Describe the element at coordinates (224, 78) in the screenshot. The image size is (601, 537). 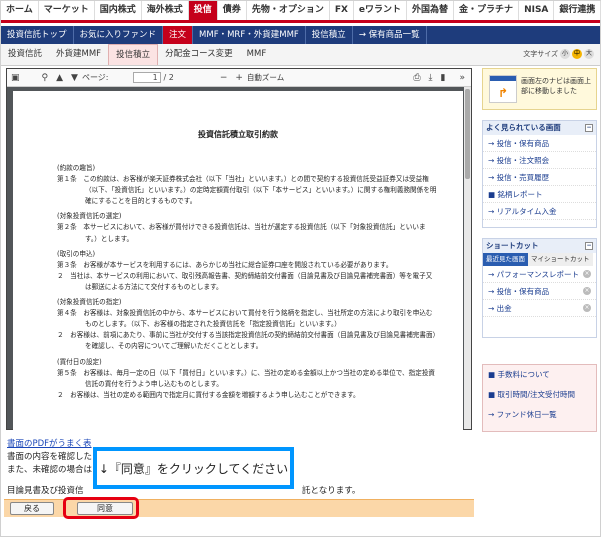
I see `zoom-out-icon: −` at that location.